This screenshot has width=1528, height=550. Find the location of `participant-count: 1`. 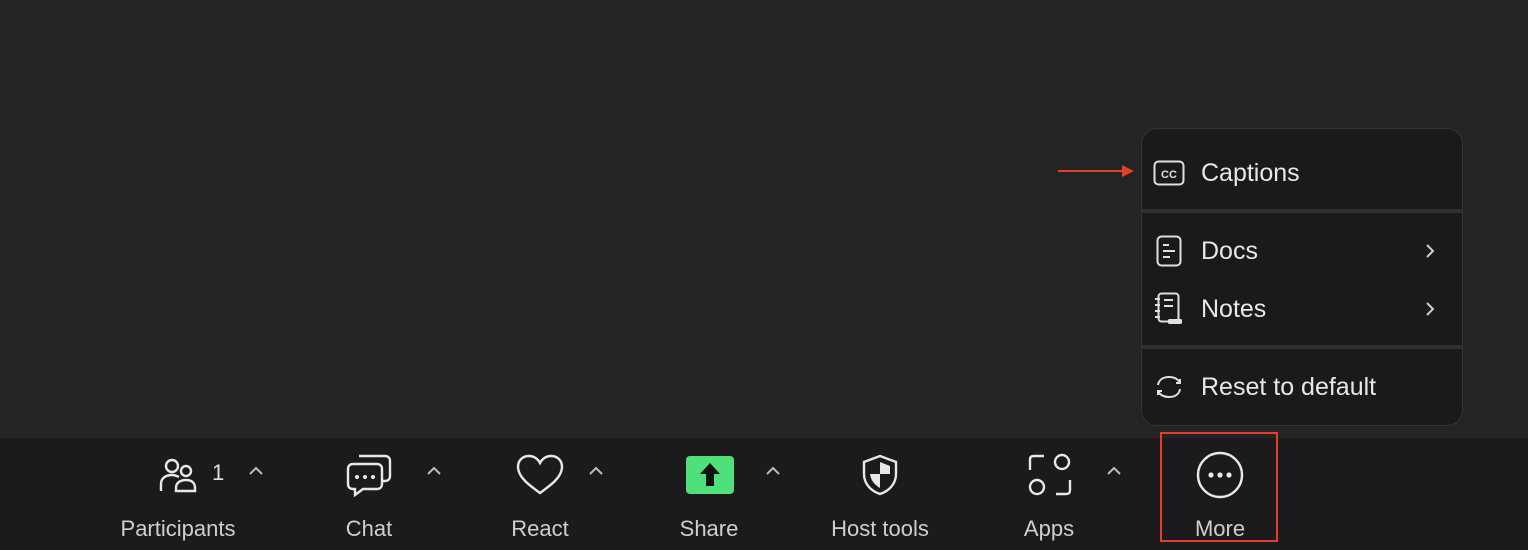

participant-count: 1 is located at coordinates (218, 472).